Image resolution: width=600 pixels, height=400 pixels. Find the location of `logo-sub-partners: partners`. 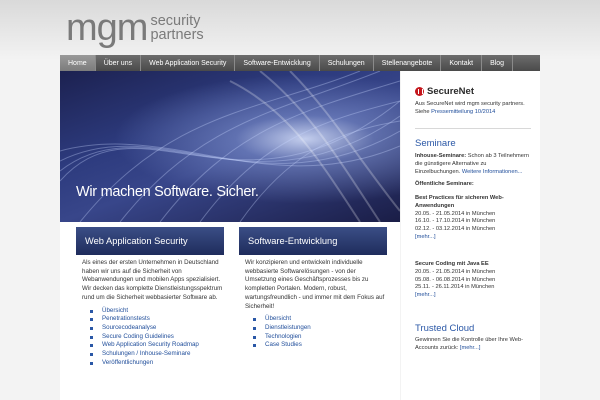

logo-sub-partners: partners is located at coordinates (177, 35).